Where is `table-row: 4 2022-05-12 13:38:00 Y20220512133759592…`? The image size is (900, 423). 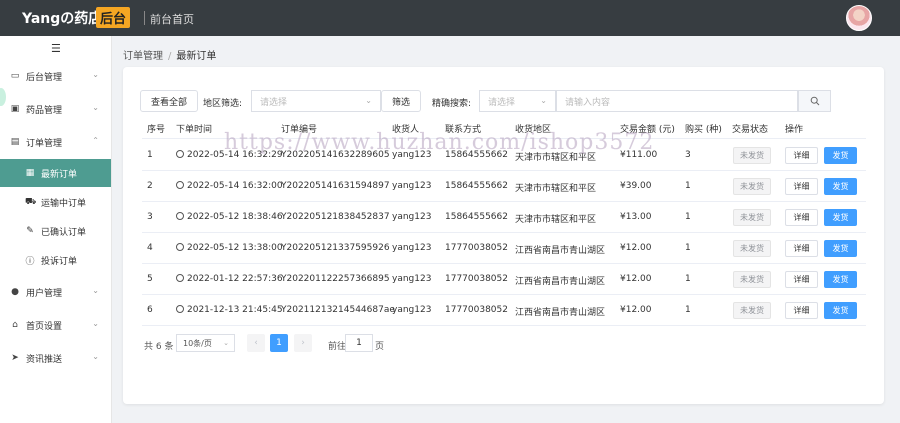
table-row: 4 2022-05-12 13:38:00 Y20220512133759592… is located at coordinates (504, 248).